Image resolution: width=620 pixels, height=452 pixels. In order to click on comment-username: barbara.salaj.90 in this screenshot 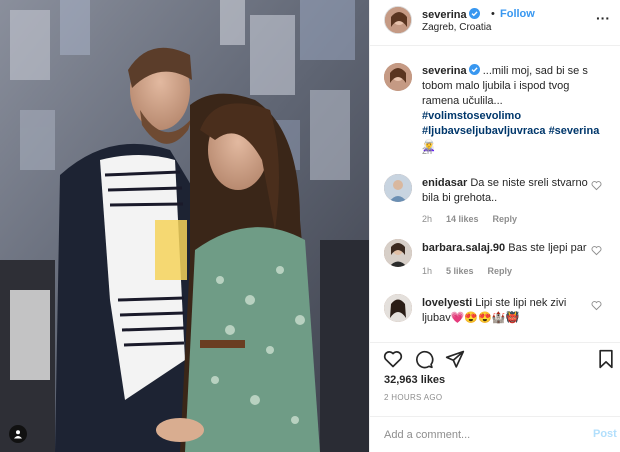, I will do `click(463, 248)`.